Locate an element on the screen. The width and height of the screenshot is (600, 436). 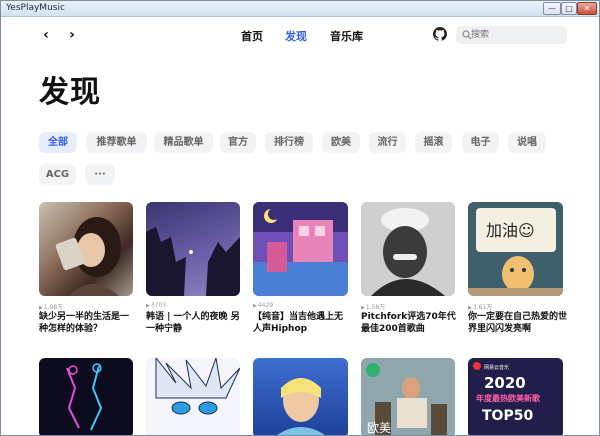
cover-10-subtitle: 年度最热欧美新歌 is located at coordinates (508, 398).